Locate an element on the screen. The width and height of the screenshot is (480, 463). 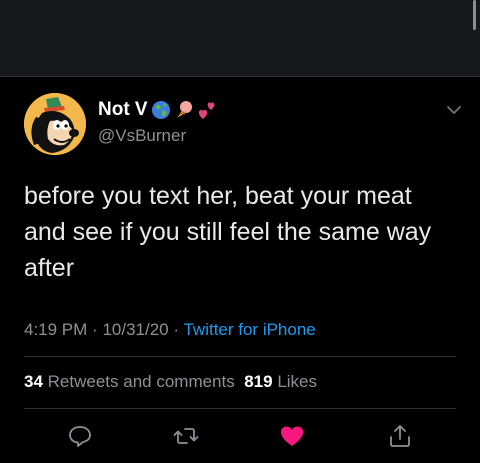
globe-icon is located at coordinates (160, 110).